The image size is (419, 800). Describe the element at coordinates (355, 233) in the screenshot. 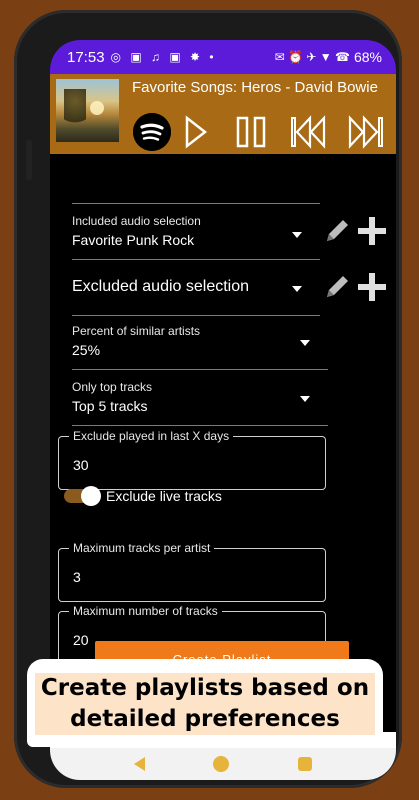

I see `included-audio-tools` at that location.